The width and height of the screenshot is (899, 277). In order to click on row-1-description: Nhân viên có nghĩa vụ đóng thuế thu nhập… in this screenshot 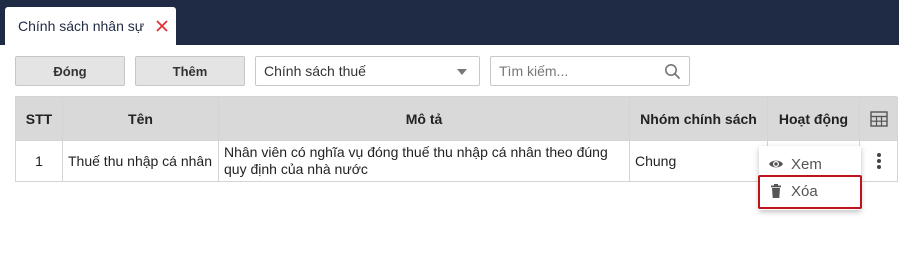, I will do `click(424, 161)`.